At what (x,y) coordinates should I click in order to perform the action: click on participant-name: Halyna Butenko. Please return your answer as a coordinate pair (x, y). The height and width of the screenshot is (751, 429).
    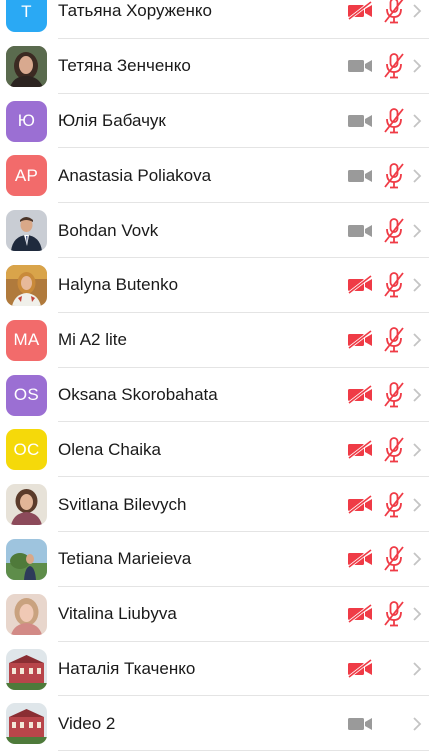
    Looking at the image, I should click on (118, 285).